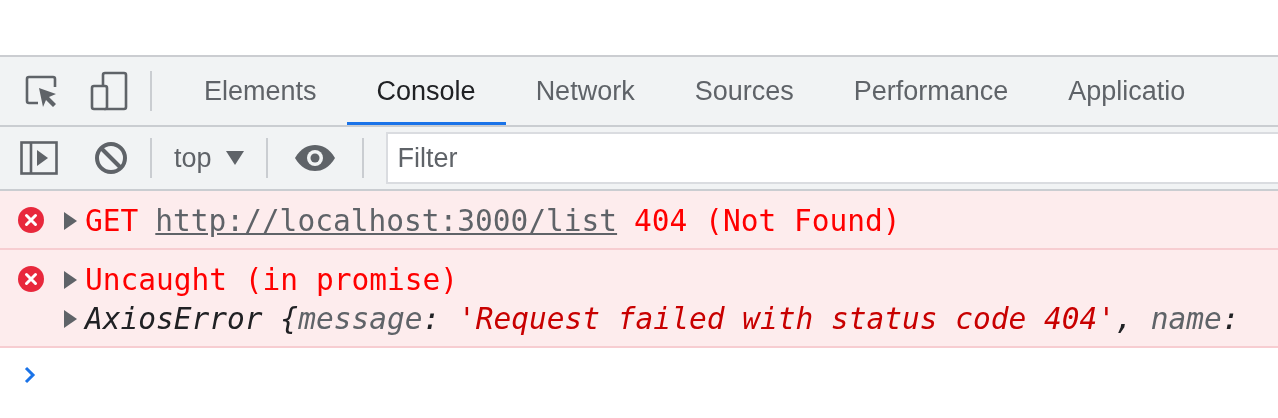  I want to click on request-url-link: http://localhost:3000/list, so click(386, 220).